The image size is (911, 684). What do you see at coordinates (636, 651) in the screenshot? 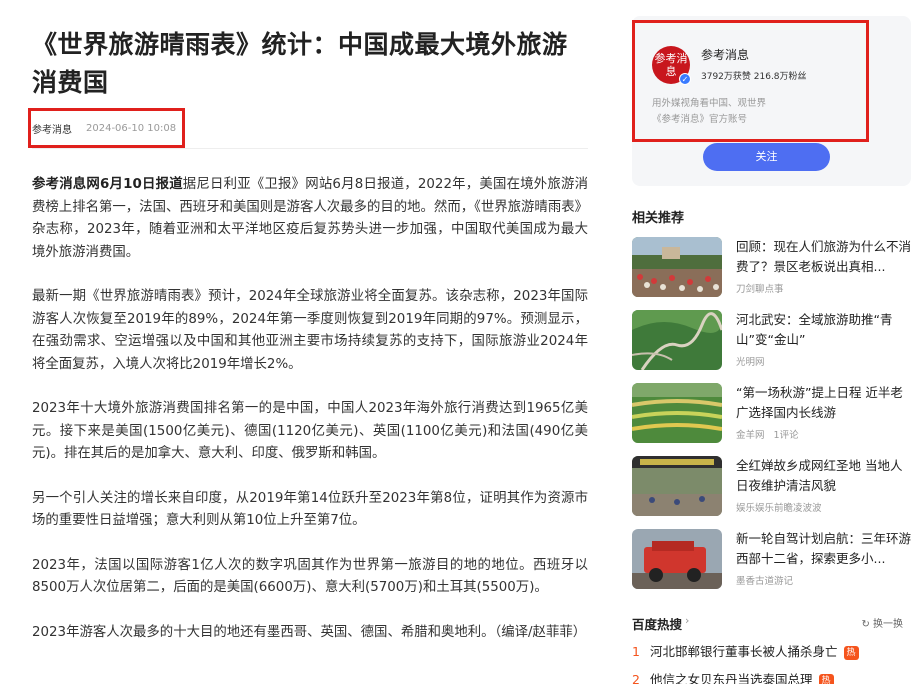
I see `hot-rank: 1` at bounding box center [636, 651].